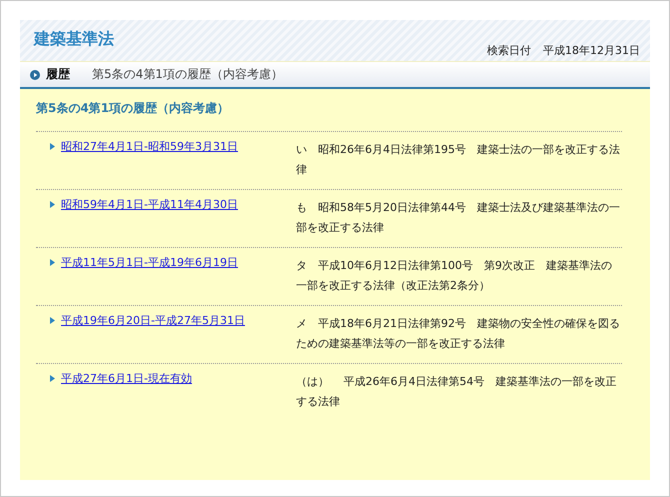 The image size is (670, 497). Describe the element at coordinates (454, 276) in the screenshot. I see `amendment-text: タ 平成10年6月12日法律第100号 第9次改正 建築基準法の一部を改正する法律（改正法第2条分）` at that location.